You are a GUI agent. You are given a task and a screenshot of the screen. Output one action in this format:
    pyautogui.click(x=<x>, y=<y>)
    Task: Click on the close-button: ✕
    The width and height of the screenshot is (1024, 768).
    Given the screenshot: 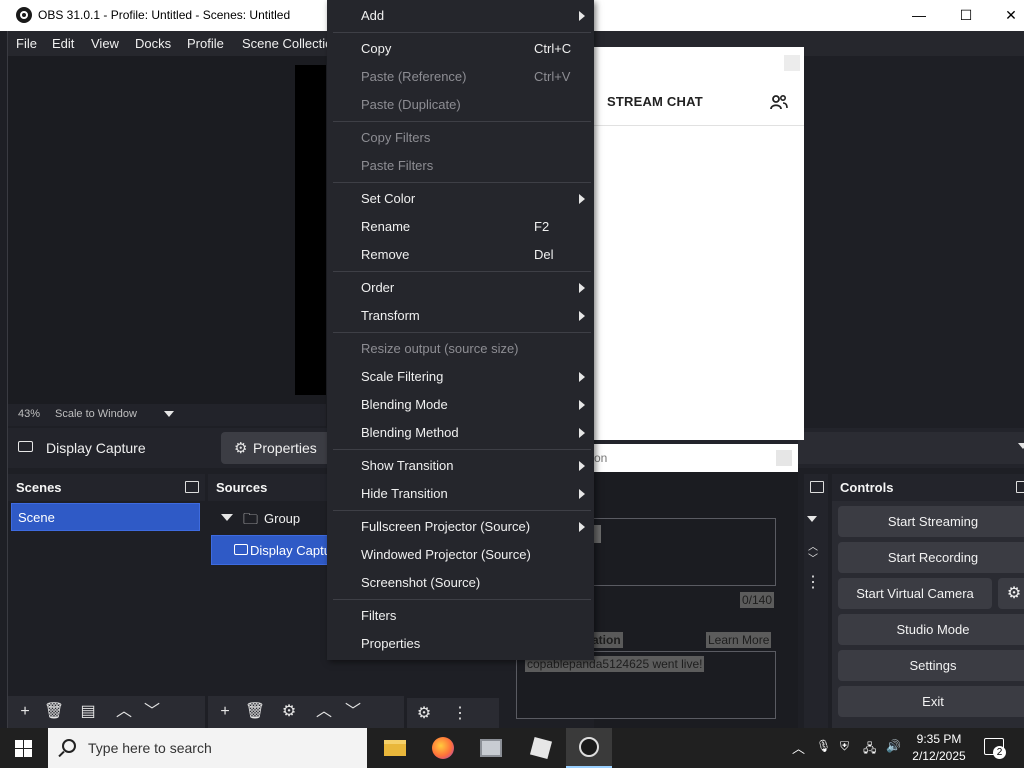 What is the action you would take?
    pyautogui.click(x=1006, y=15)
    